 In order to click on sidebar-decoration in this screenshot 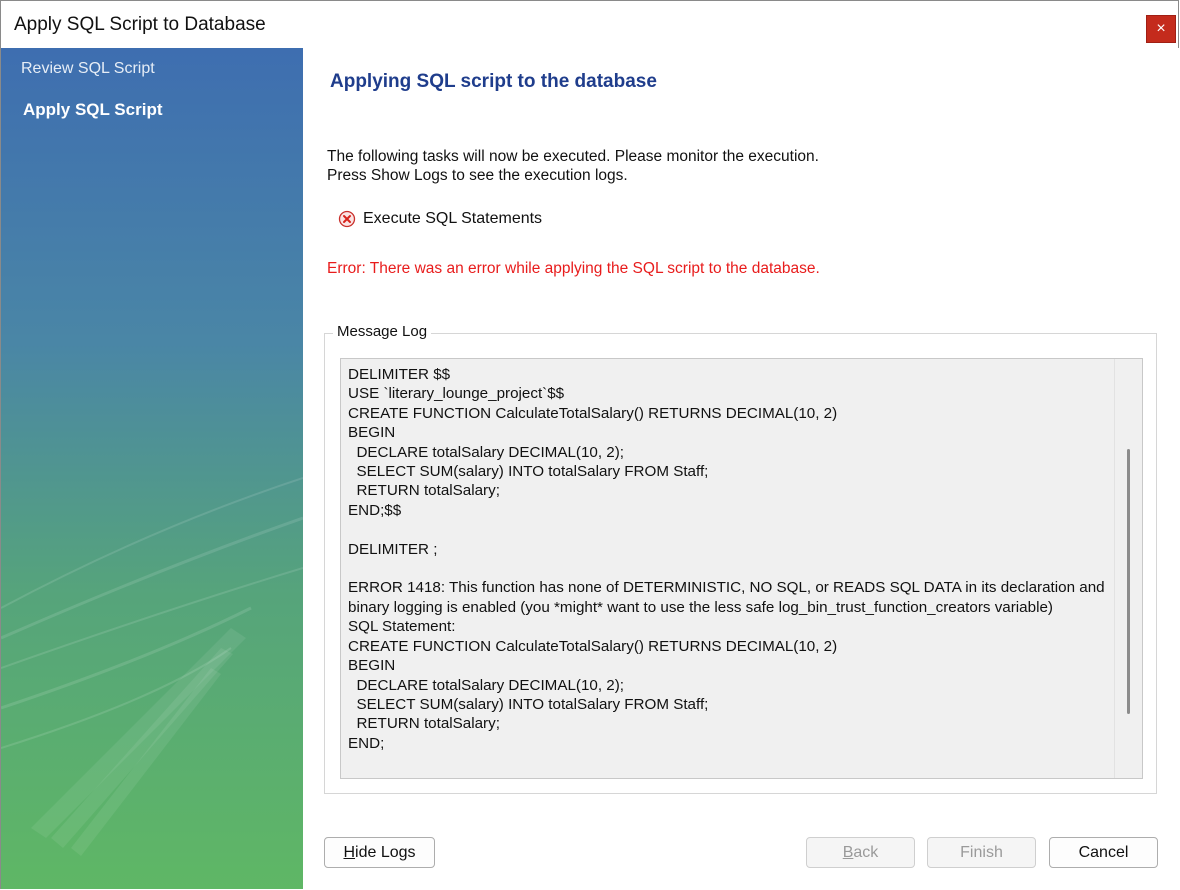, I will do `click(152, 666)`.